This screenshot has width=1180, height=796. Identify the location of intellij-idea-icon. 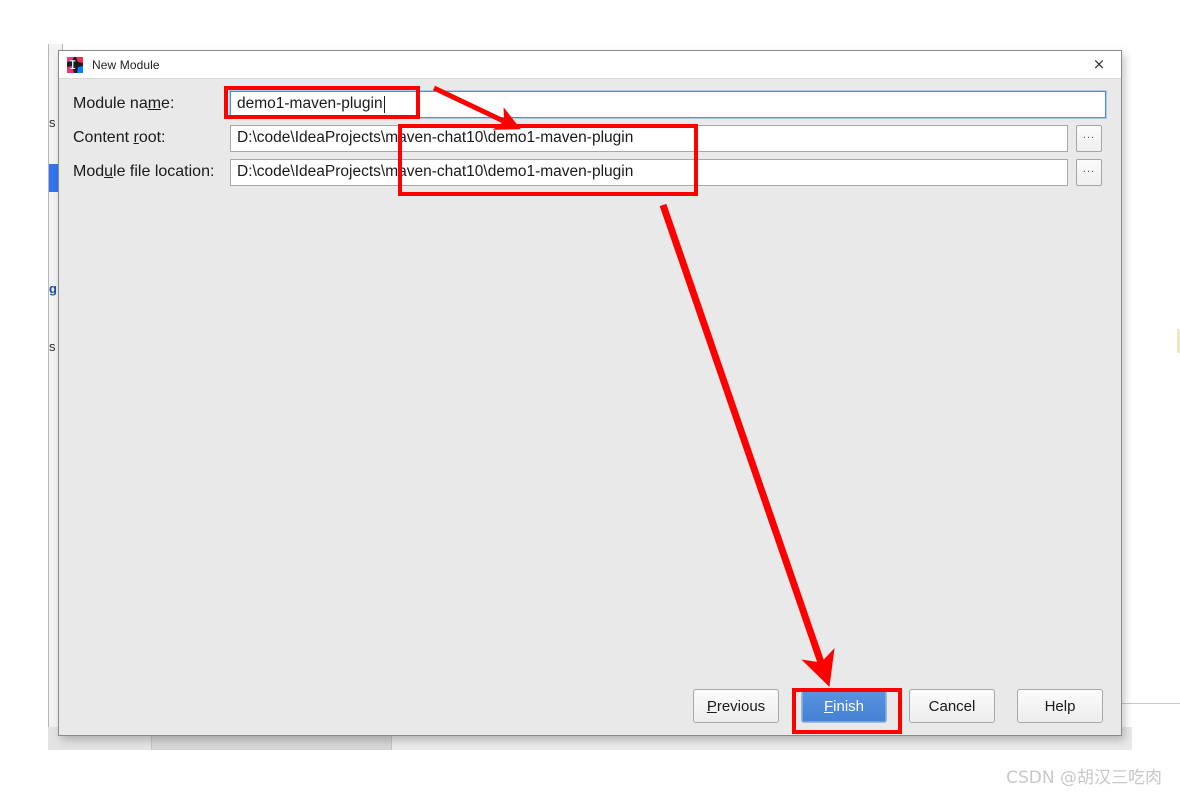
(75, 64).